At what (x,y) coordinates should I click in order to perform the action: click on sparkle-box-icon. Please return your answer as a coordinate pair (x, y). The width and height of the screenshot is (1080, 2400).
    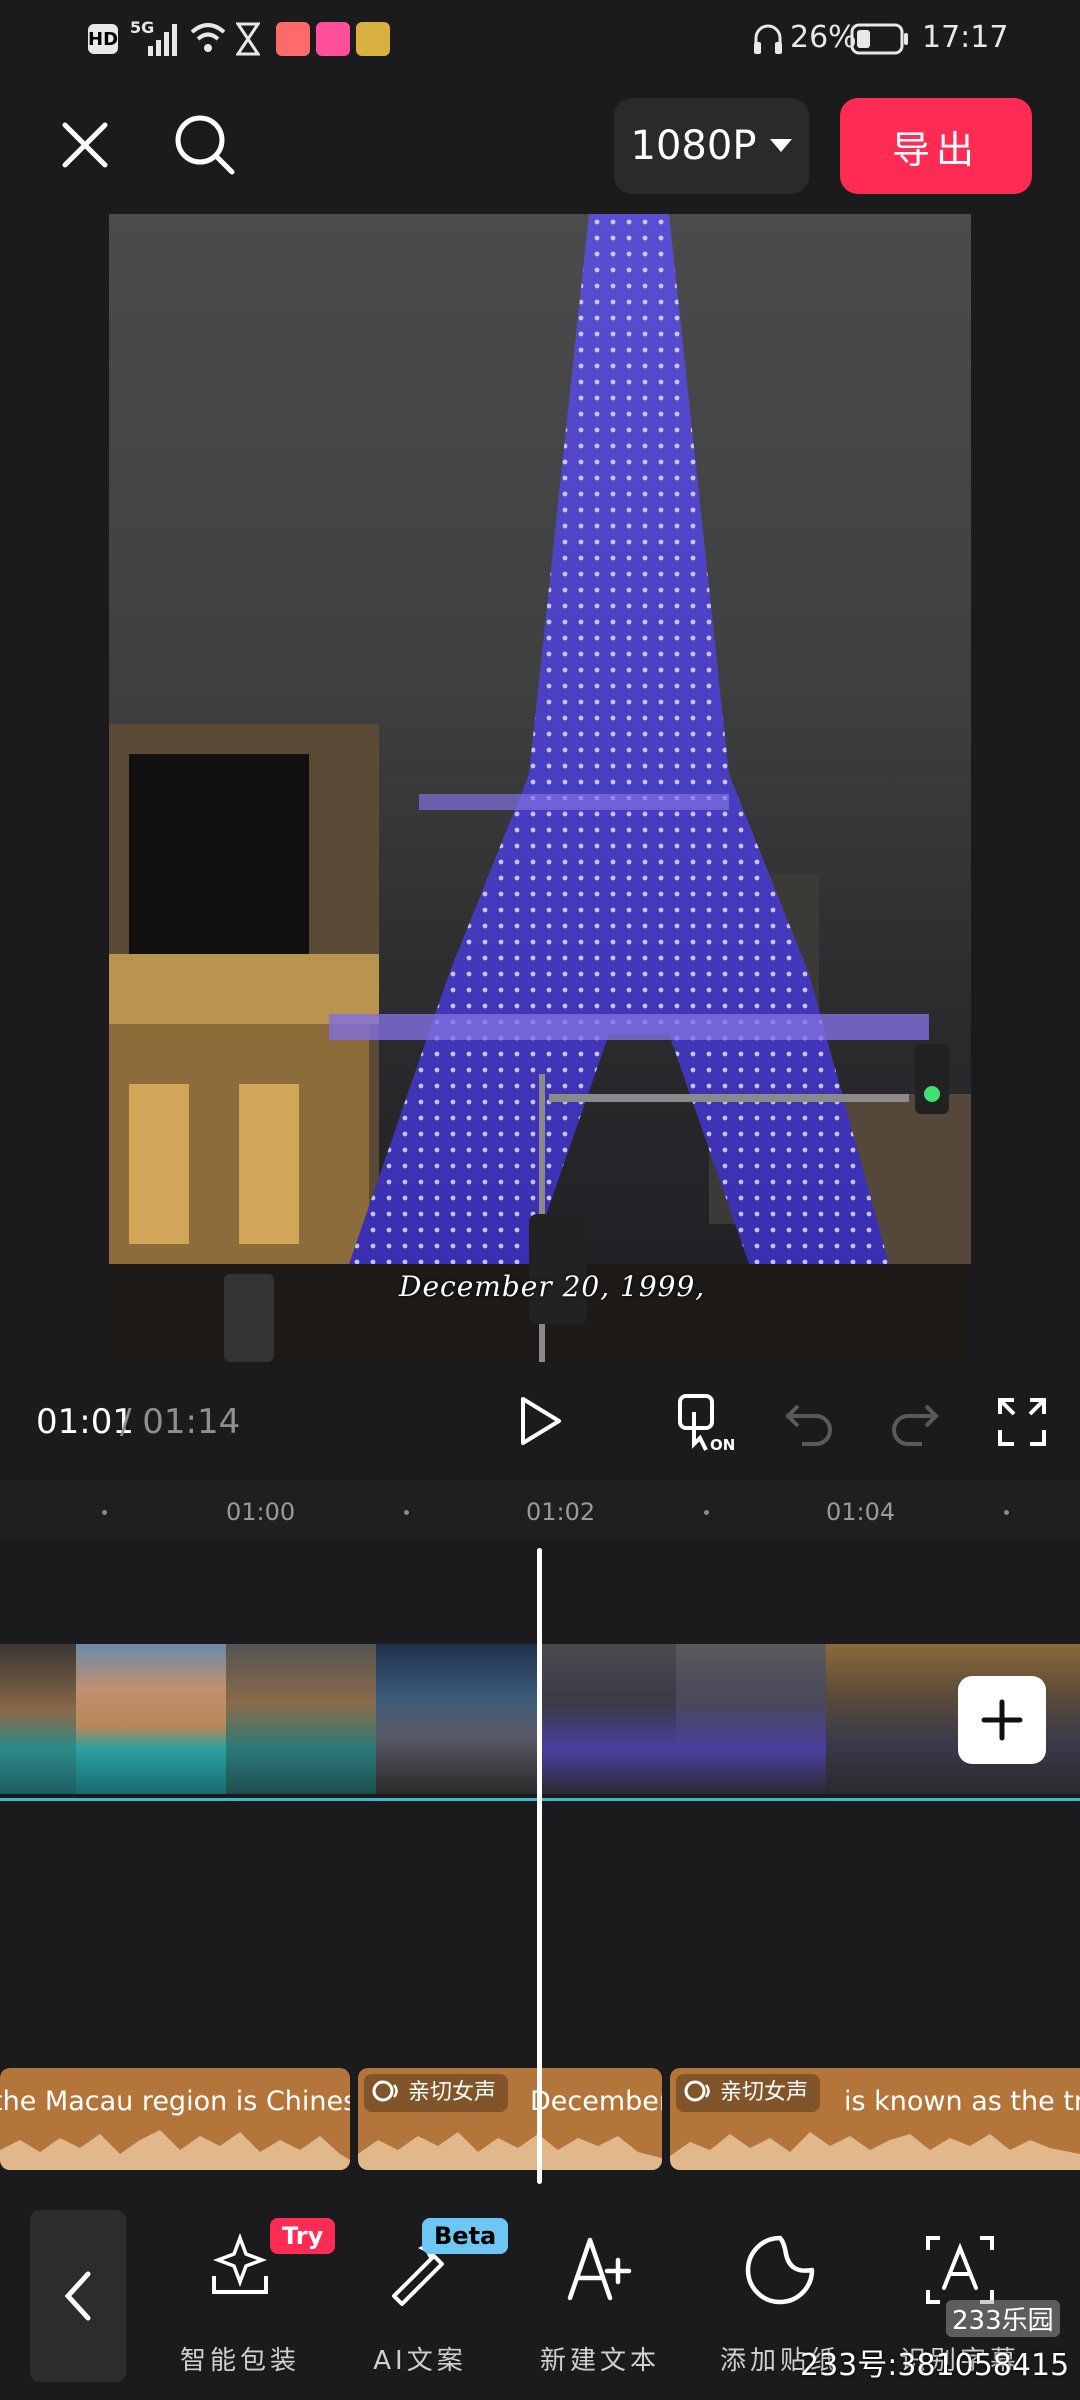
    Looking at the image, I should click on (240, 2263).